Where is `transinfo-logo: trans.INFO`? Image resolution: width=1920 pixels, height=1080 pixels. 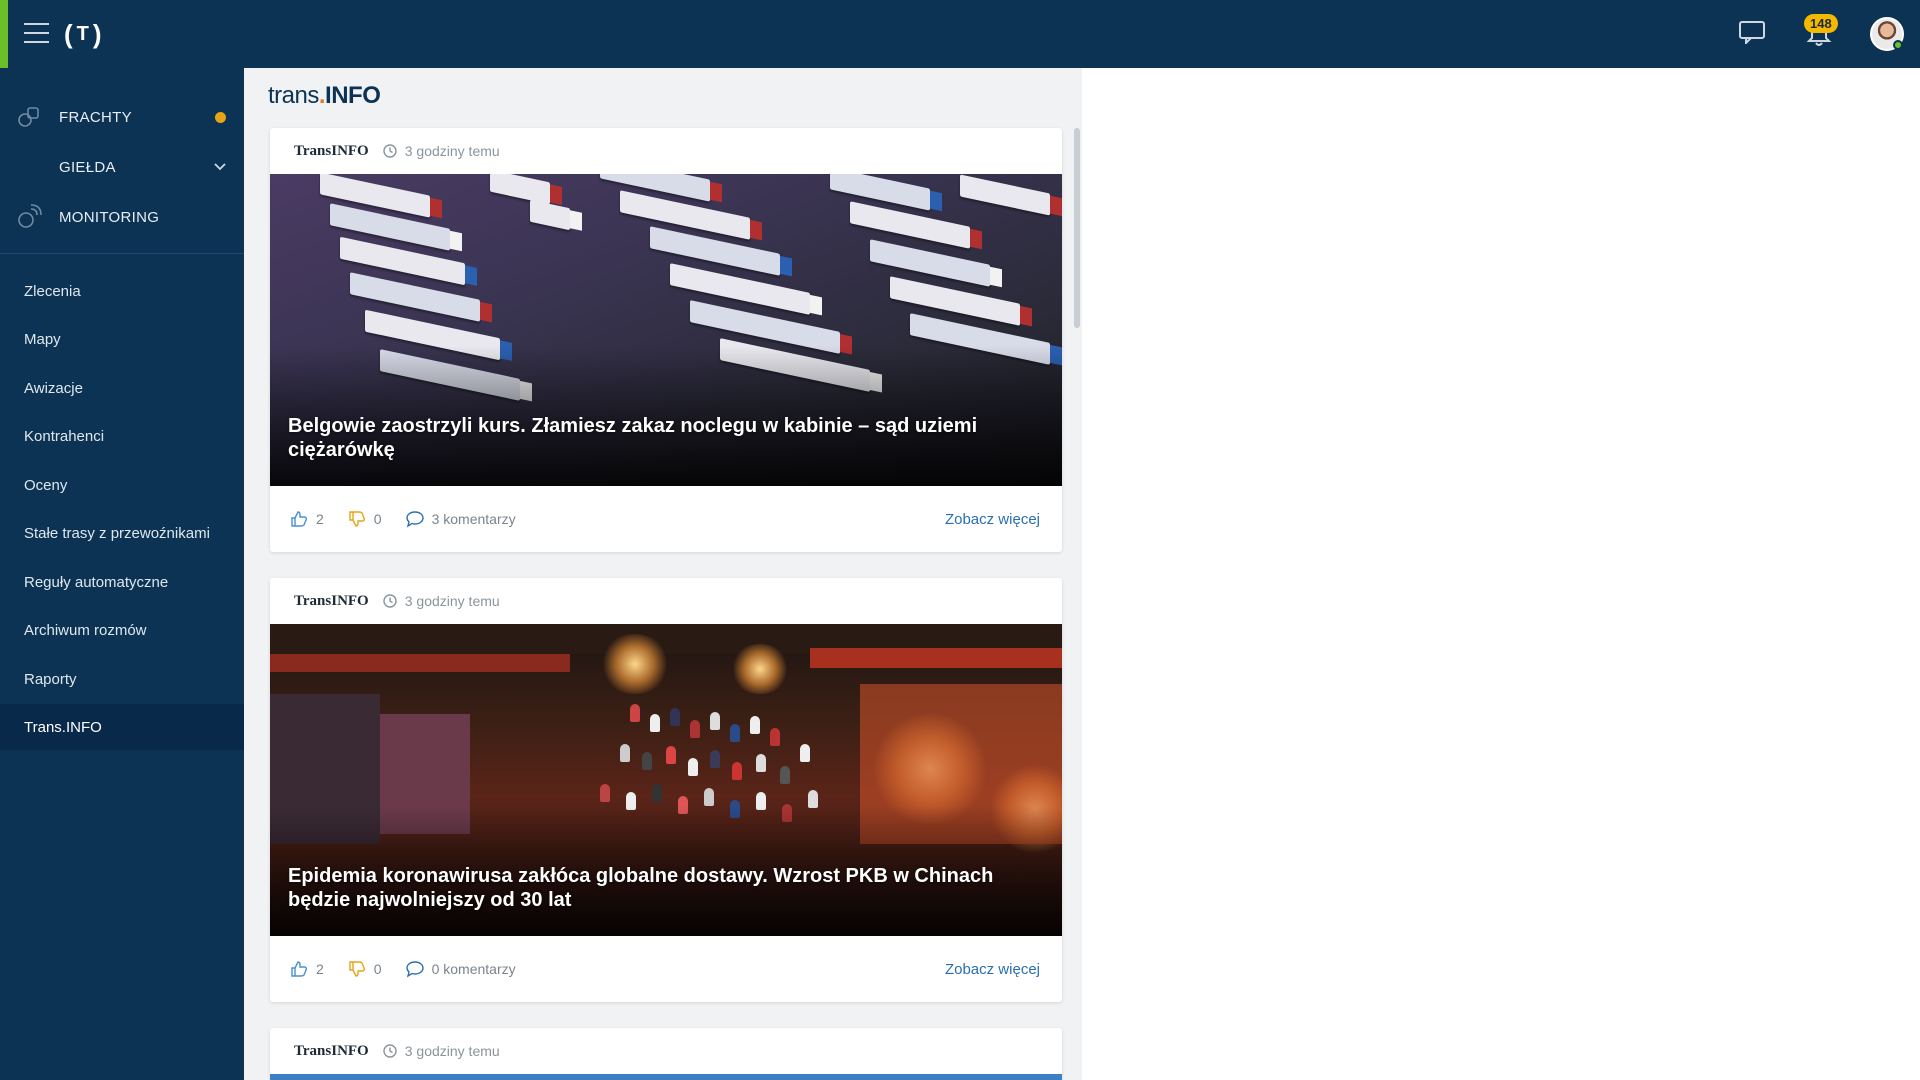
transinfo-logo: trans.INFO is located at coordinates (324, 95).